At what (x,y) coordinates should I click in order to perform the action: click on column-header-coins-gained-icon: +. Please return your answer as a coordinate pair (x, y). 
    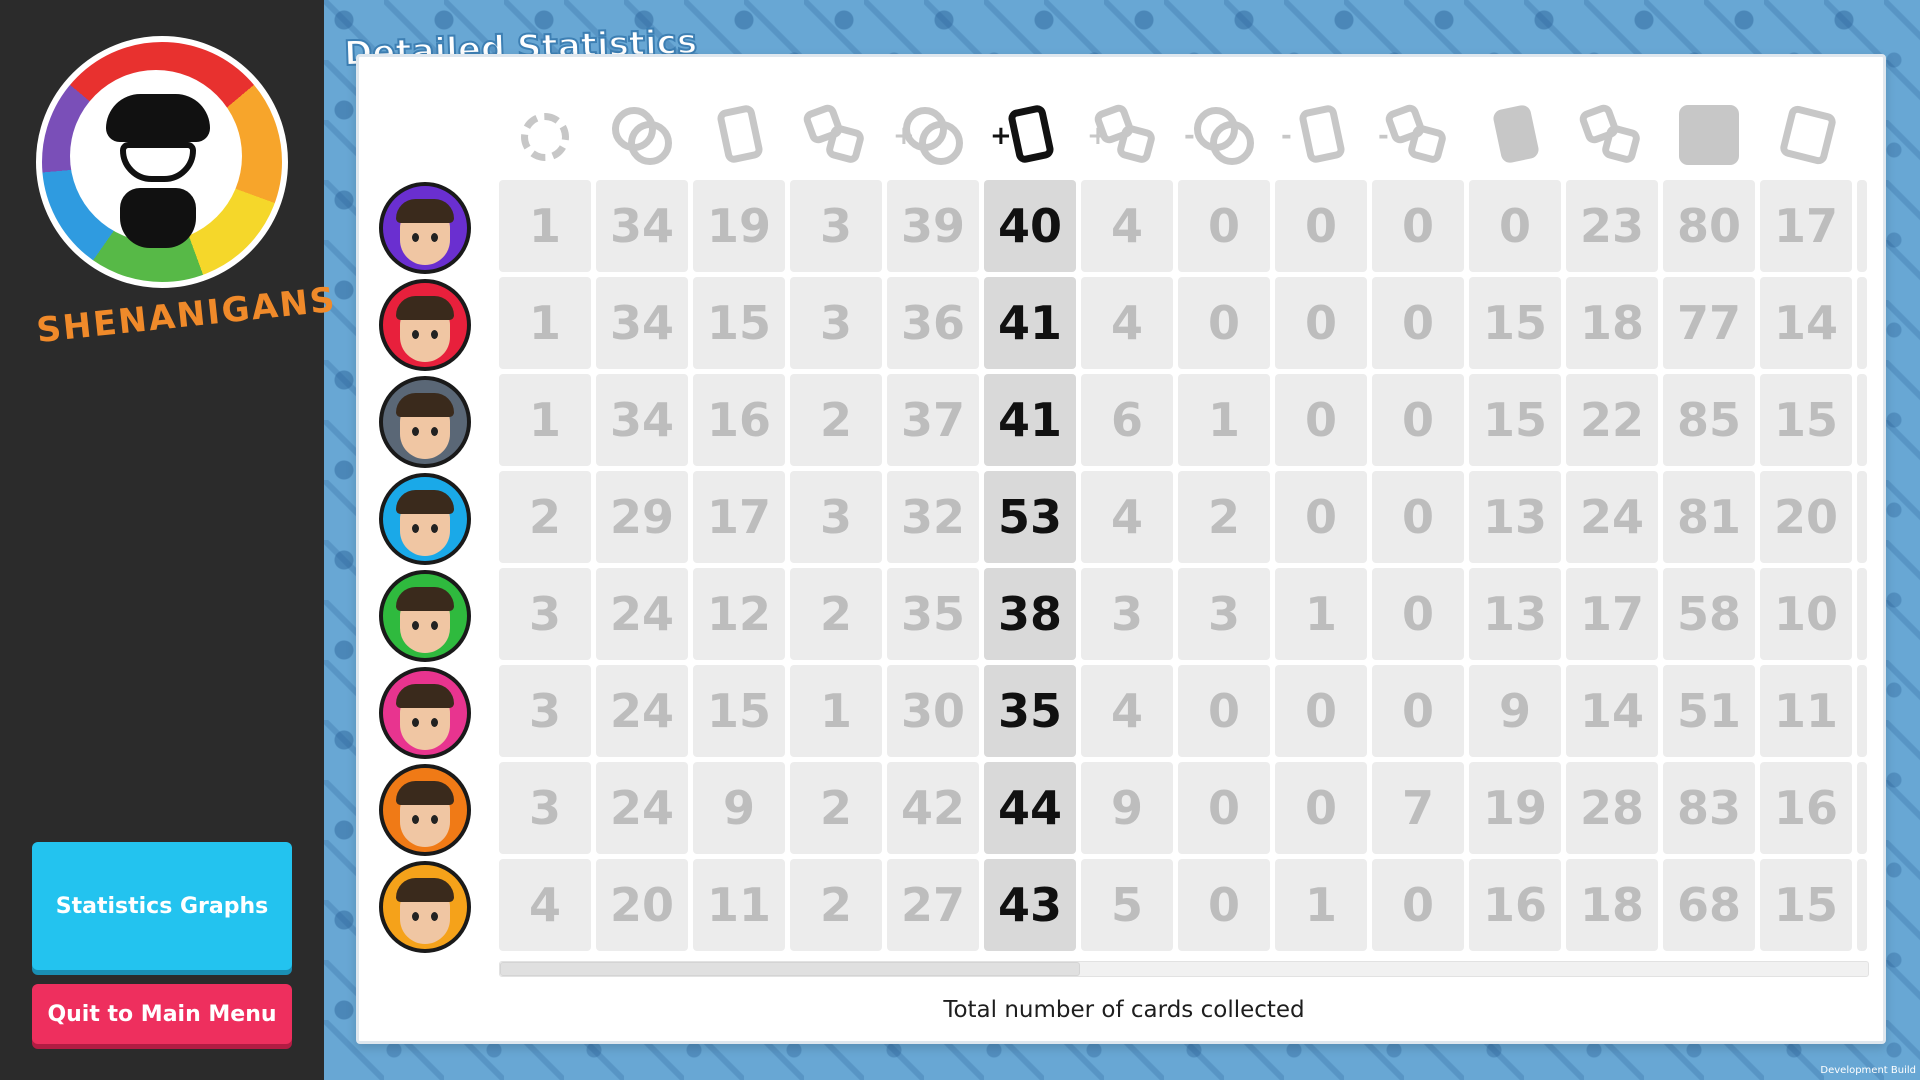
    Looking at the image, I should click on (933, 135).